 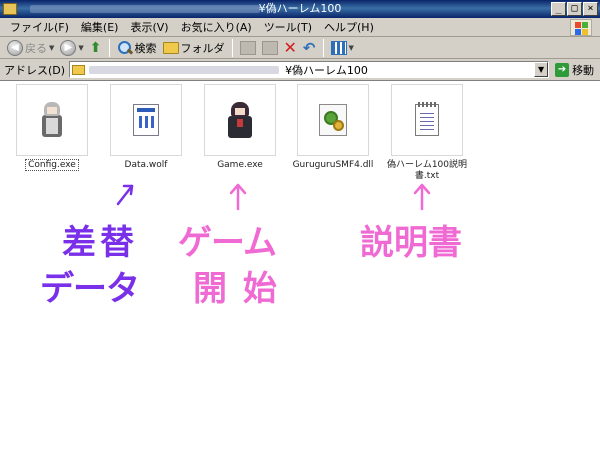 I want to click on document-icon, so click(x=146, y=120).